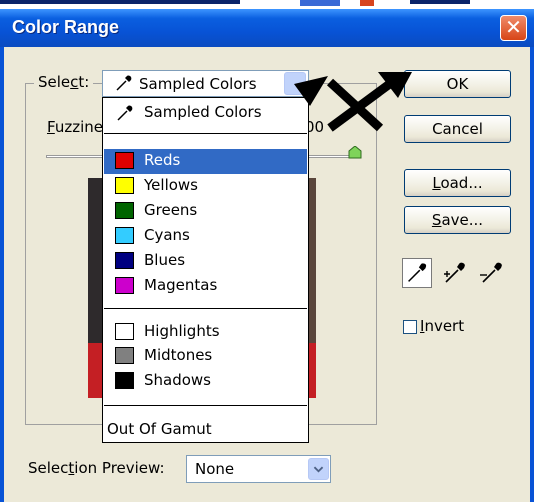 The image size is (534, 502). Describe the element at coordinates (311, 91) in the screenshot. I see `arrow-head-left` at that location.